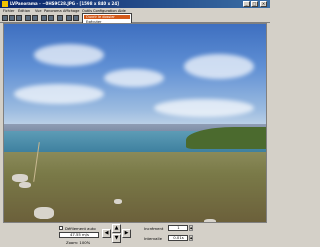  Describe the element at coordinates (80, 228) in the screenshot. I see `auto-scroll-label: Défilement auto` at that location.